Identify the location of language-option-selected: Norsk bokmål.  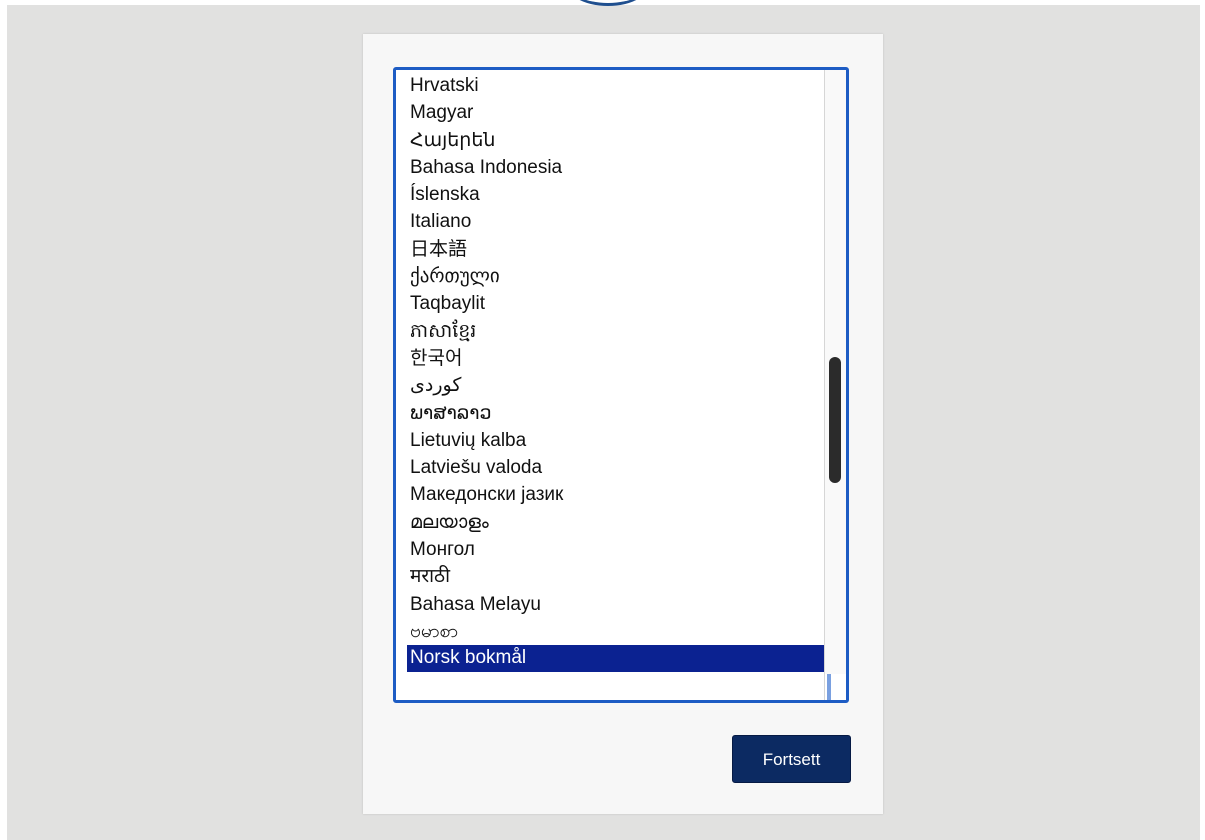
(615, 659).